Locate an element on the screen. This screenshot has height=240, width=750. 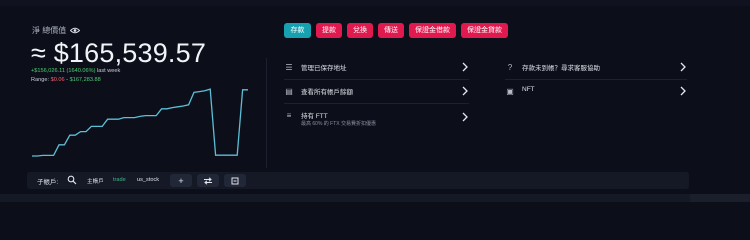
action-buttons: 存款 提款 兌換 傳送 保證金借款 保證金貸款 is located at coordinates (396, 30).